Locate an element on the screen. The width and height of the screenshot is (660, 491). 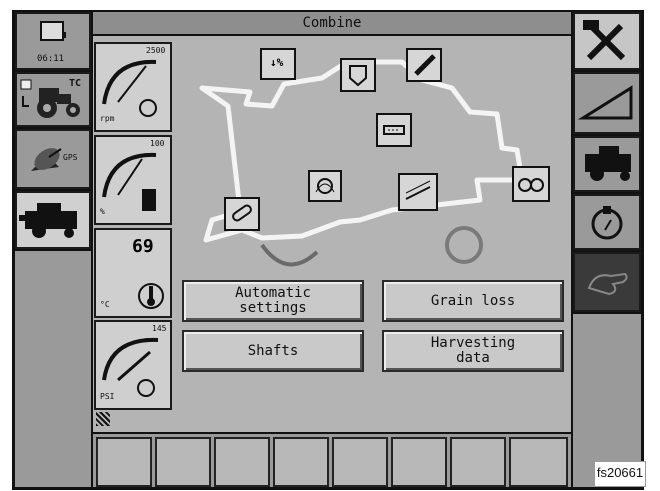
slope-icon is located at coordinates (605, 102).